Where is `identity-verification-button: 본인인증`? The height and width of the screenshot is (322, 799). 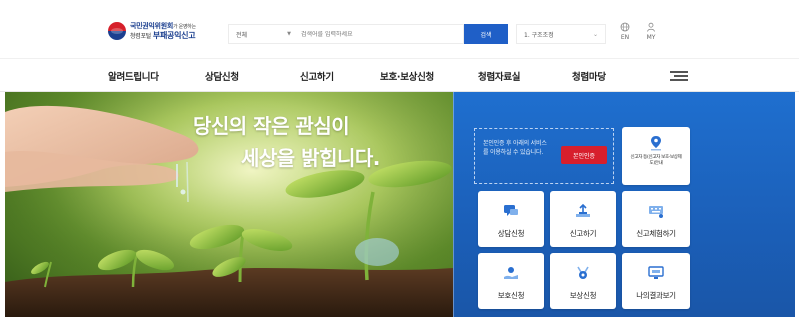 identity-verification-button: 본인인증 is located at coordinates (584, 155).